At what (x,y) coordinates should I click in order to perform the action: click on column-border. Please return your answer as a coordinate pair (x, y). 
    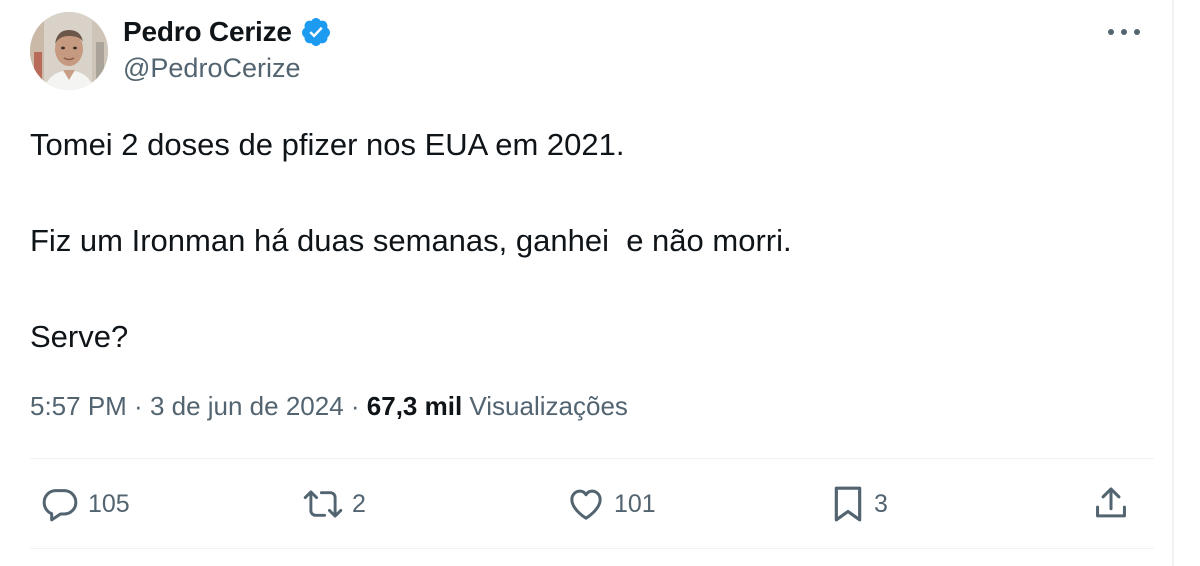
    Looking at the image, I should click on (1173, 283).